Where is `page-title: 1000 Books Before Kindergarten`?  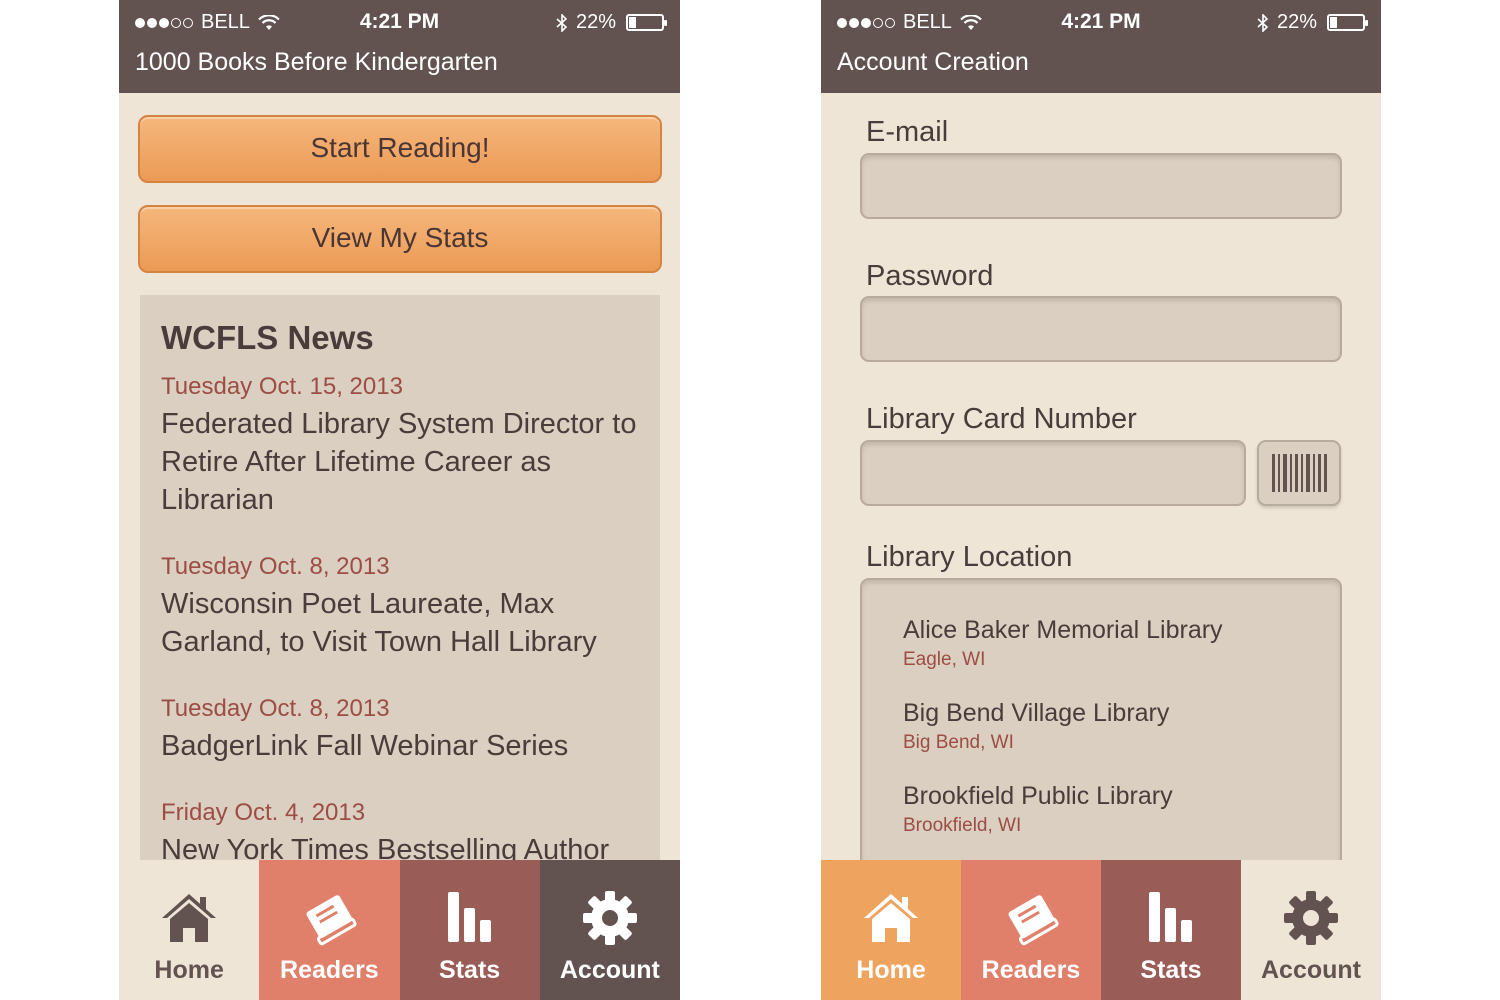
page-title: 1000 Books Before Kindergarten is located at coordinates (316, 62).